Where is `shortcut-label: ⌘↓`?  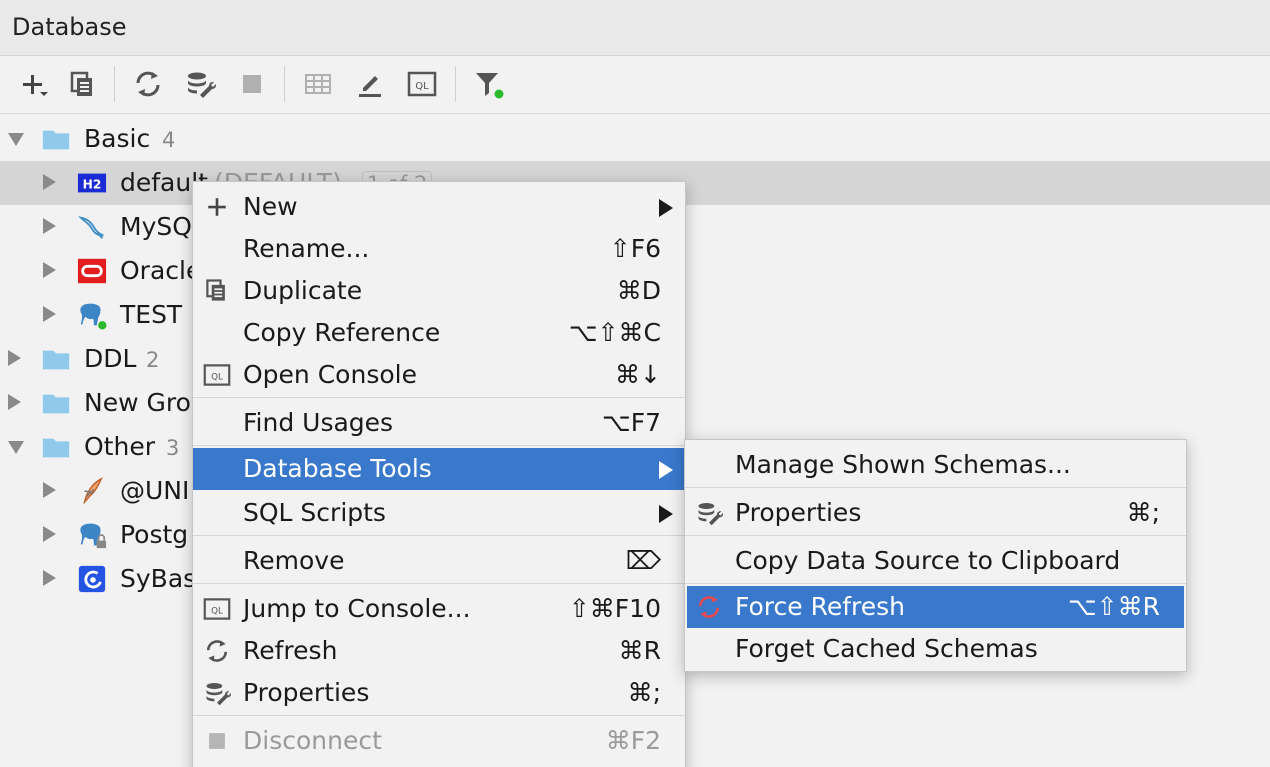
shortcut-label: ⌘↓ is located at coordinates (638, 374).